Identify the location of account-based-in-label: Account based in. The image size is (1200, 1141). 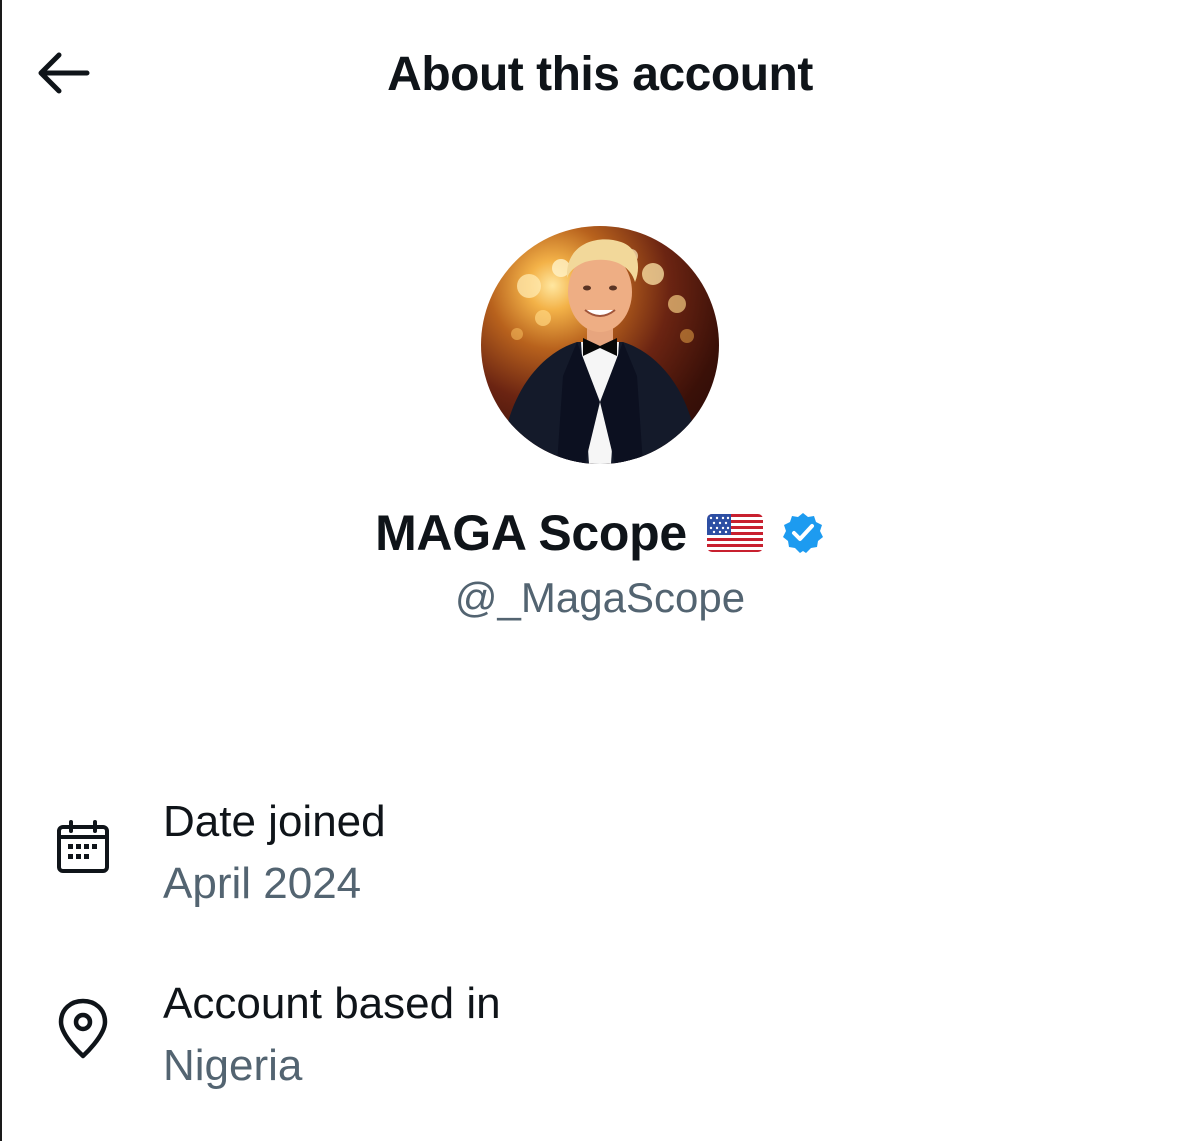
(332, 1003).